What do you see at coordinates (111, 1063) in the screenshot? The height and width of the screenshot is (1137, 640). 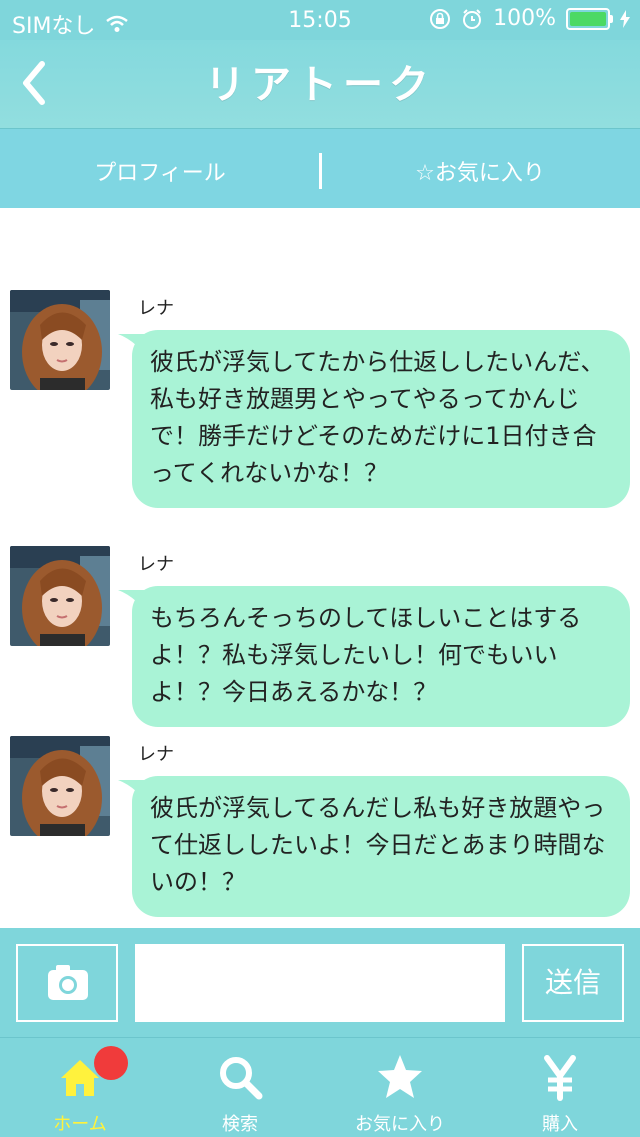 I see `notification-badge` at bounding box center [111, 1063].